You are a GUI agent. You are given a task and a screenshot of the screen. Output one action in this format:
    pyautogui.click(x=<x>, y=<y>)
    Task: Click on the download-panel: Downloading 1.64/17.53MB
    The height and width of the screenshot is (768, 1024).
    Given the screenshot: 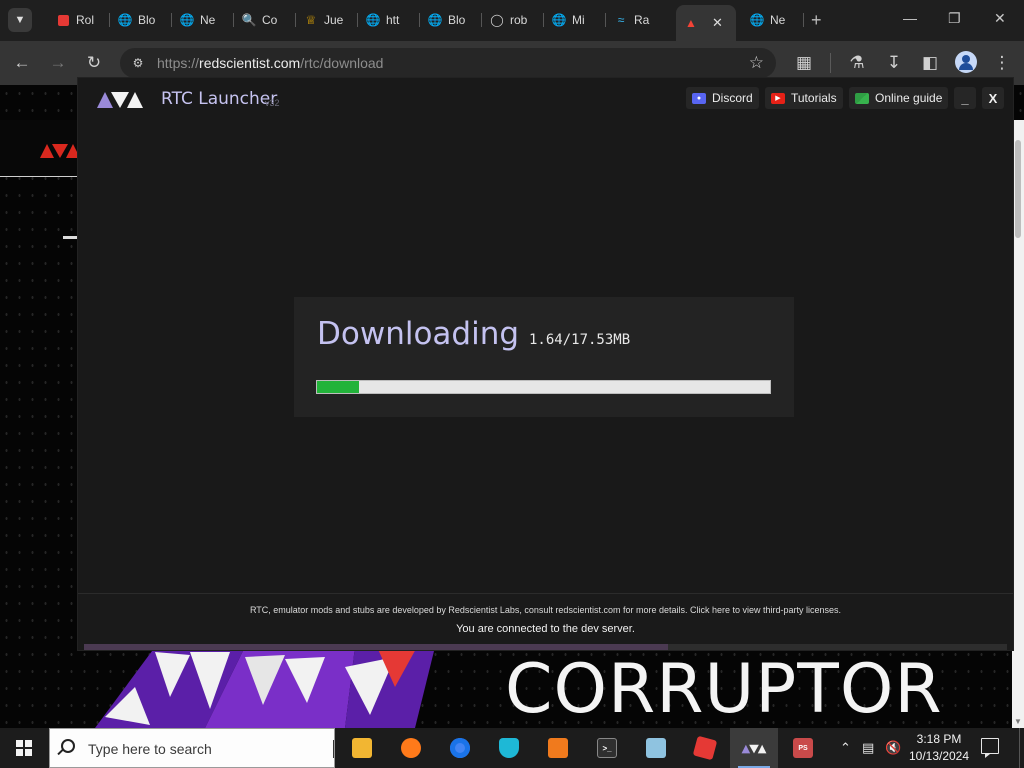 What is the action you would take?
    pyautogui.click(x=544, y=357)
    